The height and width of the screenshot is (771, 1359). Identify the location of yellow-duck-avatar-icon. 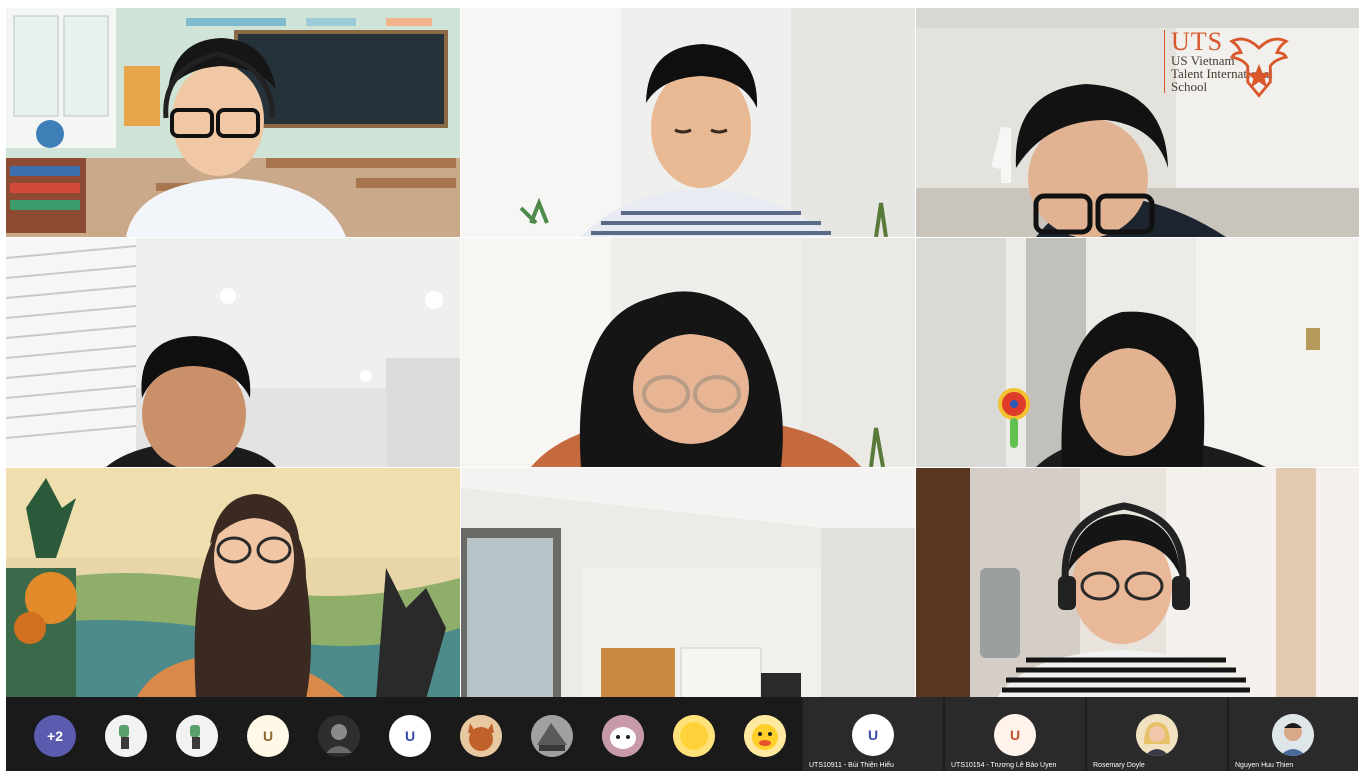
(765, 736).